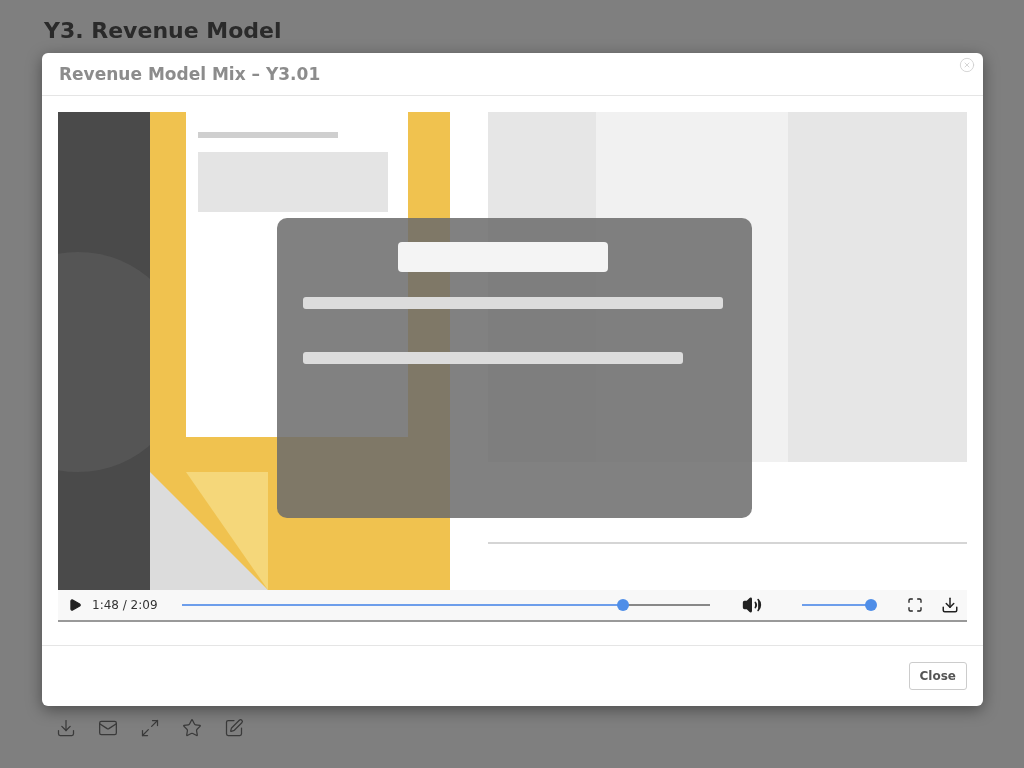  I want to click on mail-icon, so click(108, 728).